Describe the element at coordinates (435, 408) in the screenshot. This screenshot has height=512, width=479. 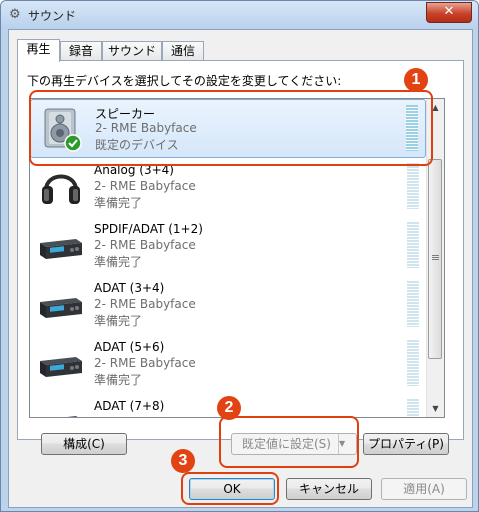
I see `scroll-down-icon: ▼` at that location.